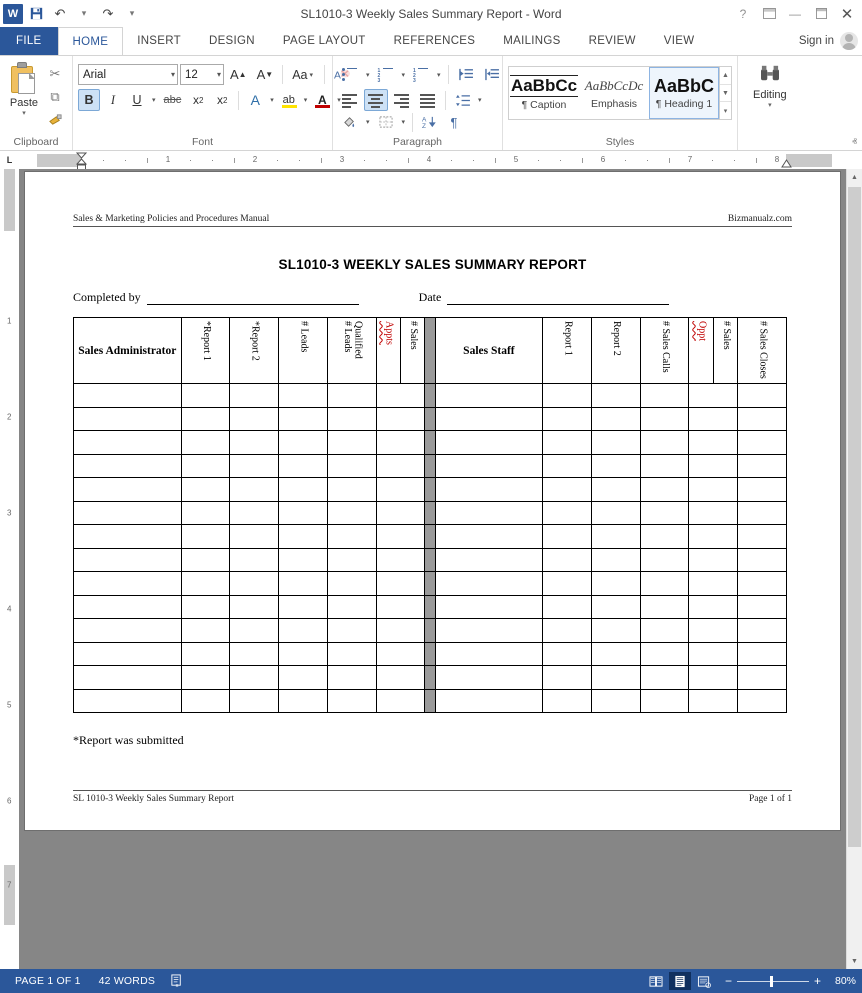 The height and width of the screenshot is (993, 862). Describe the element at coordinates (427, 161) in the screenshot. I see `horizontal-ruler: 1 2 3 4 5 6 7 8` at that location.